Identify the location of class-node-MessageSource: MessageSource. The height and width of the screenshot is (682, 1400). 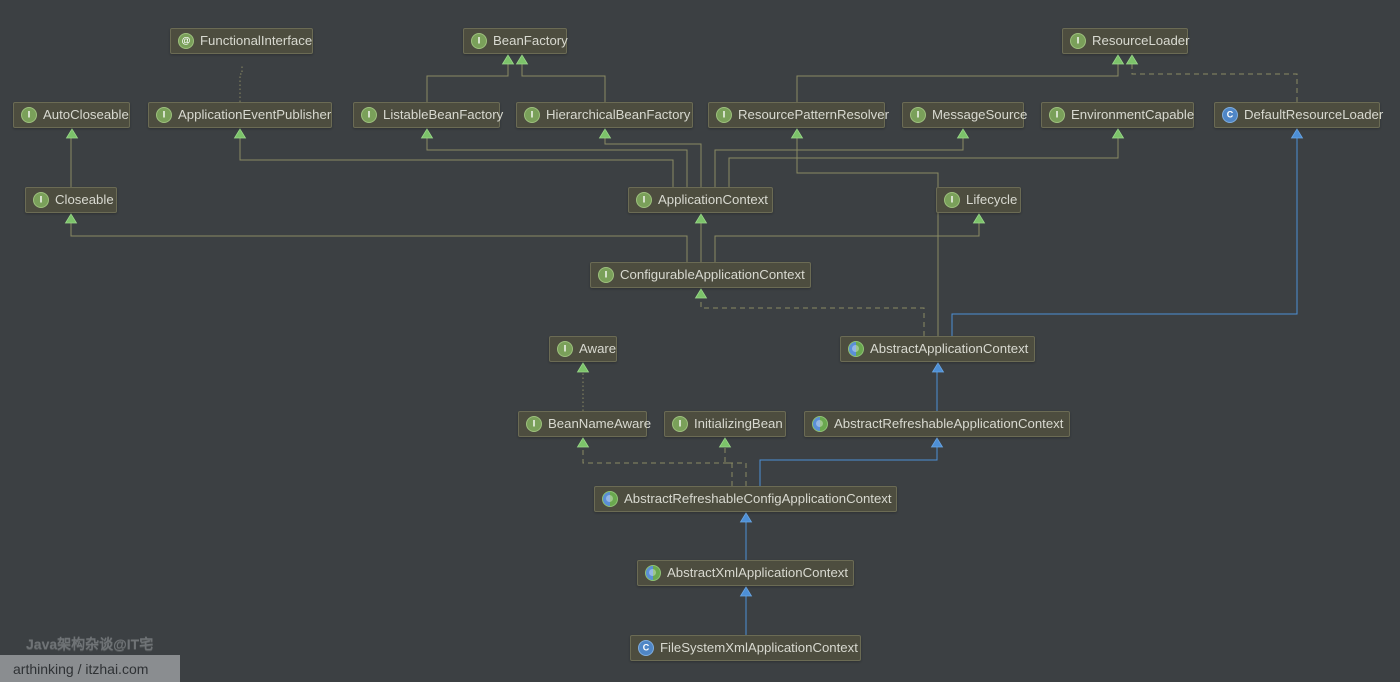
(965, 115).